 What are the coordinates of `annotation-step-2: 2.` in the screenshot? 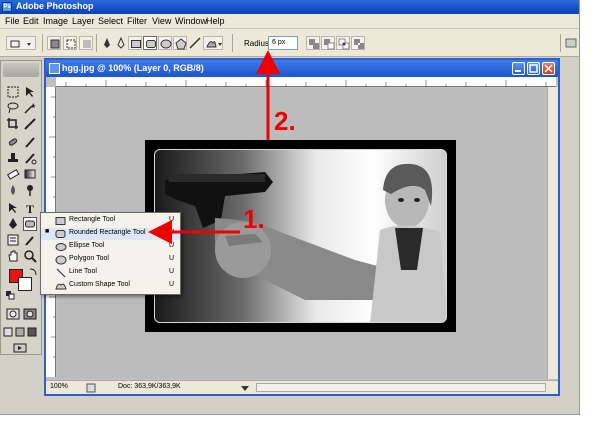 It's located at (285, 121).